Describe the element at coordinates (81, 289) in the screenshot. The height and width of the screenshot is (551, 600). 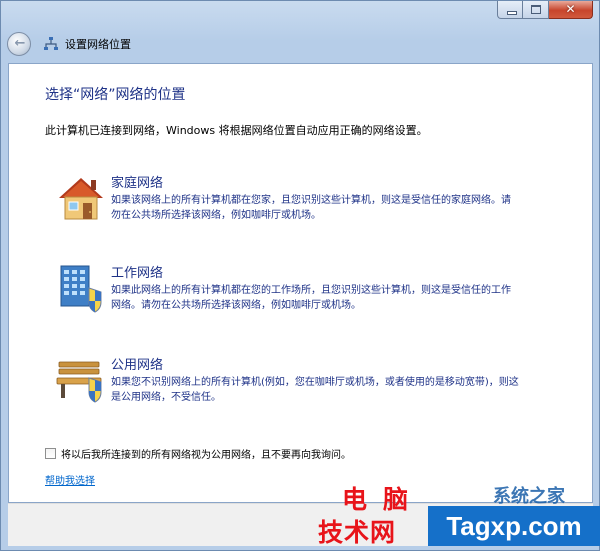
I see `office-building-icon` at that location.